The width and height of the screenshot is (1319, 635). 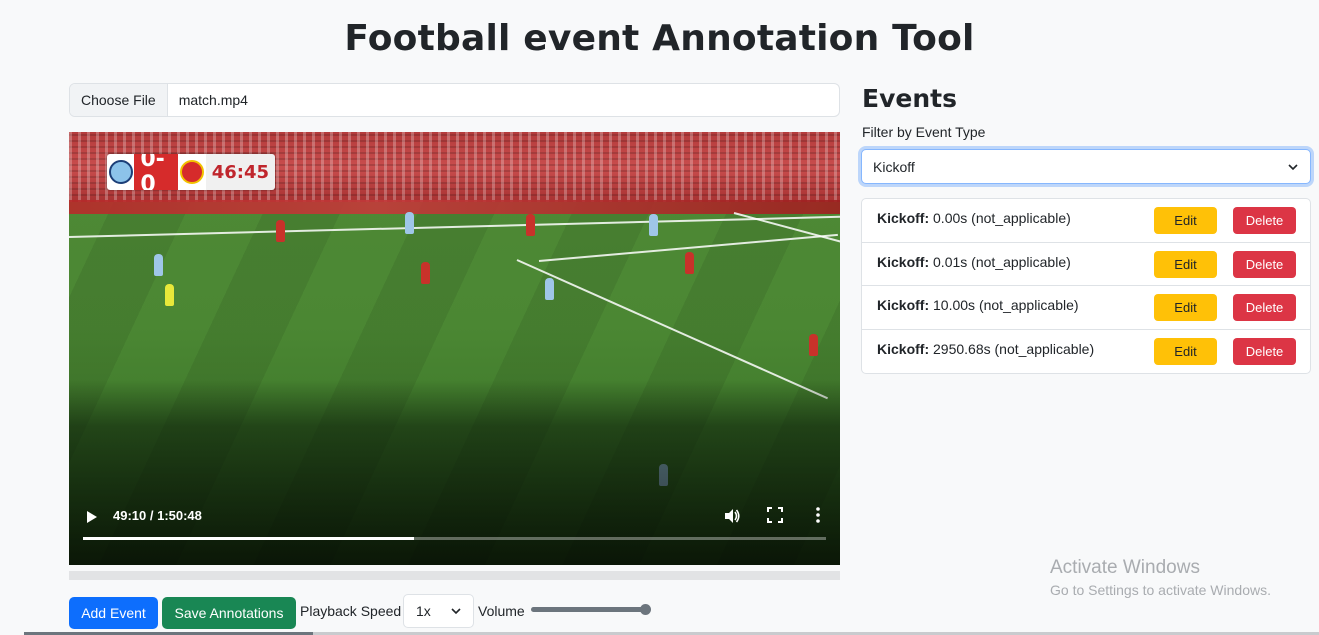 I want to click on event-detail: 10.00s (not_applicable), so click(x=1004, y=305).